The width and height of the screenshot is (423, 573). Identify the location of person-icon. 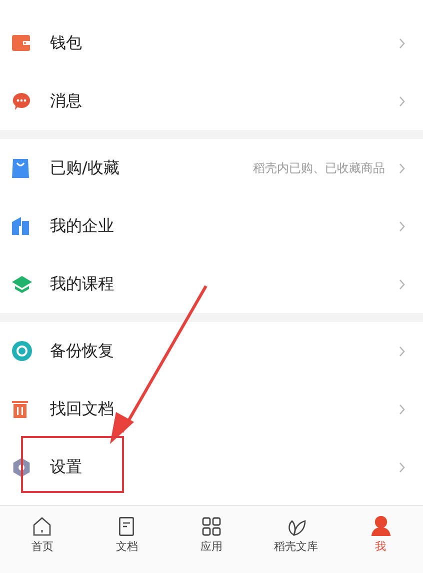
(380, 526).